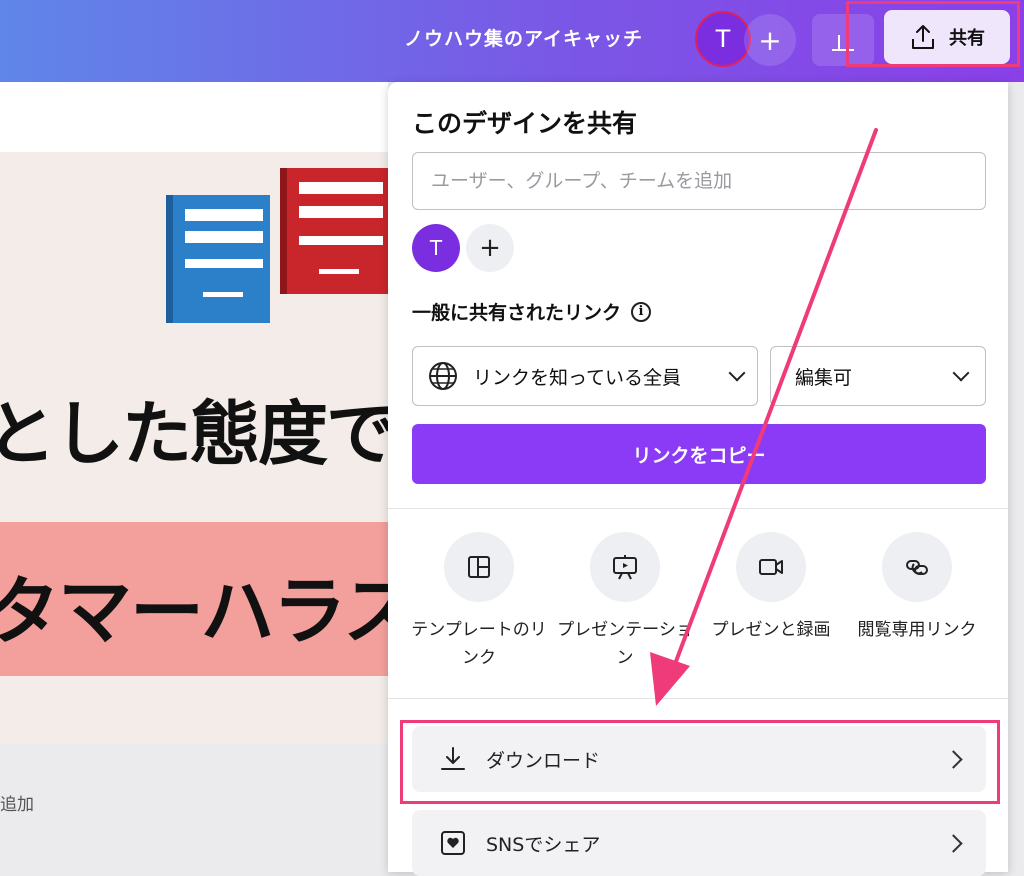 The image size is (1024, 876). I want to click on record-icon, so click(771, 567).